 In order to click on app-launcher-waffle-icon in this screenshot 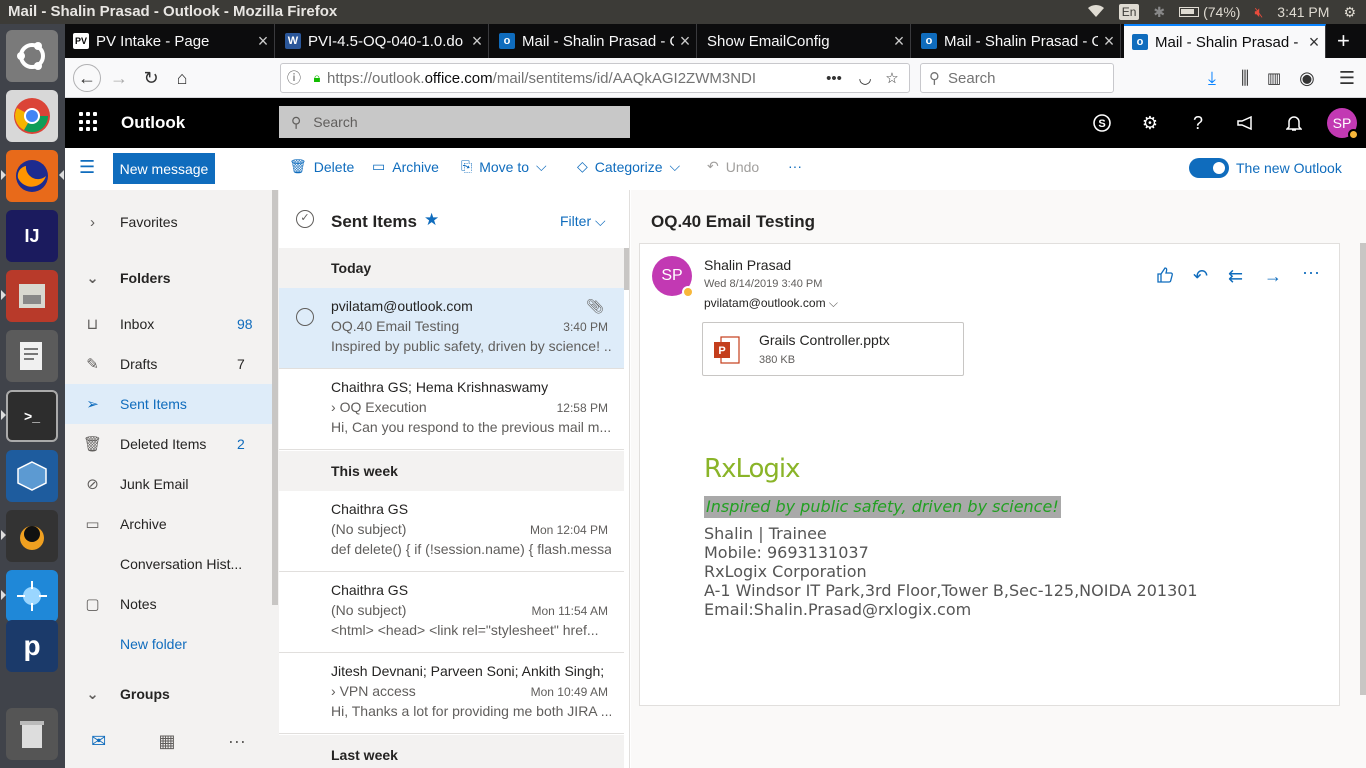, I will do `click(89, 122)`.